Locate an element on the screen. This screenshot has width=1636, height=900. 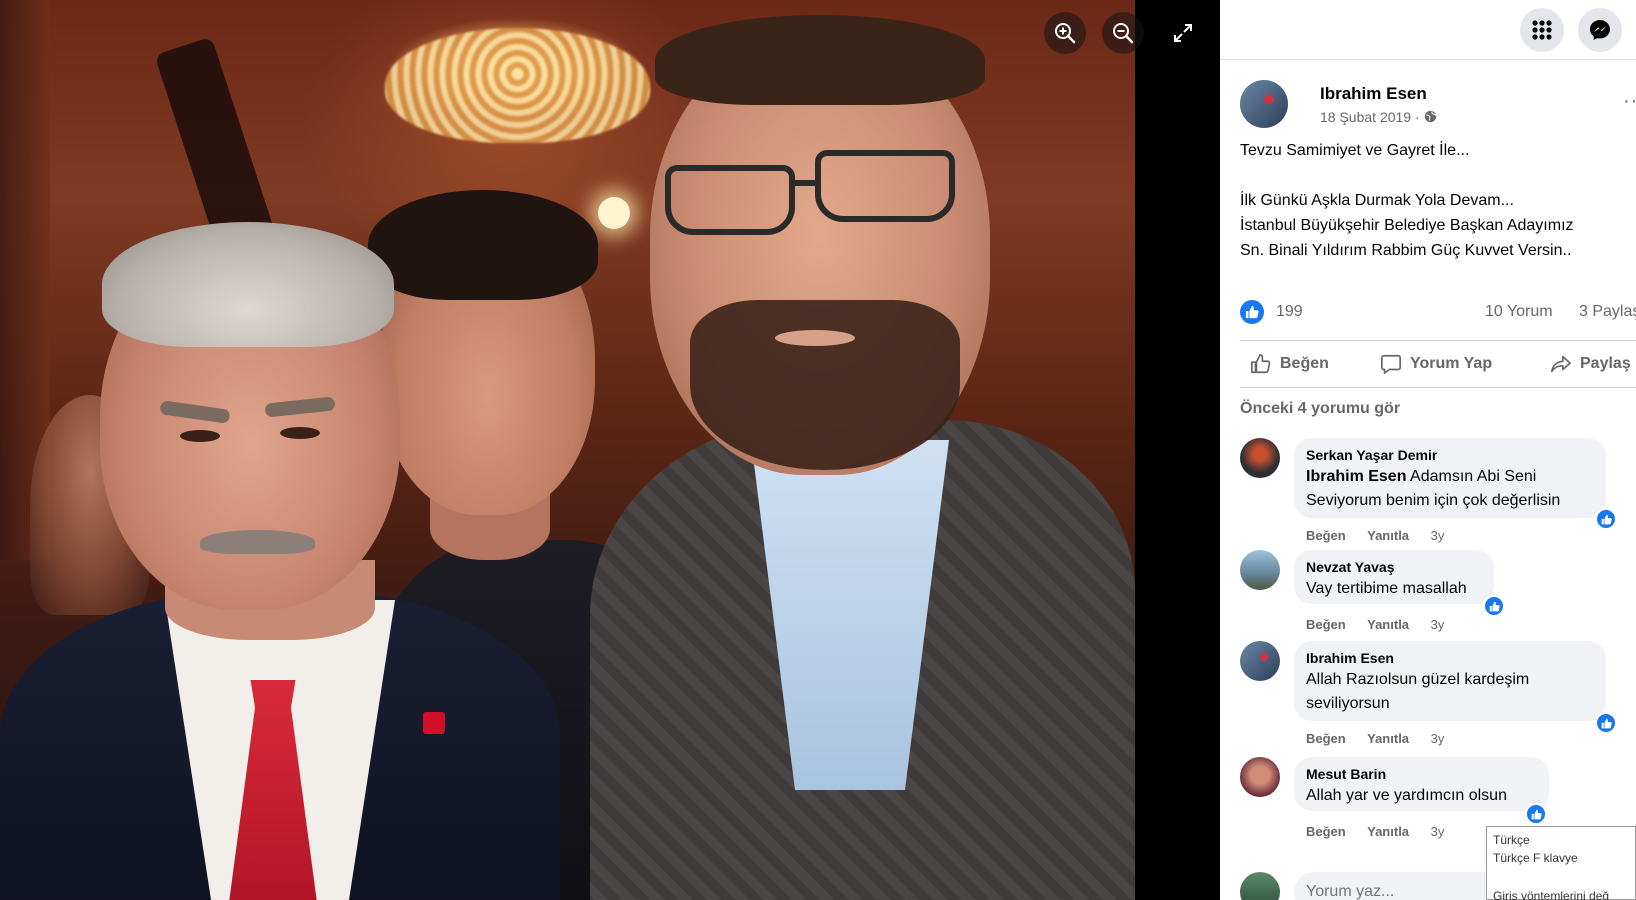
like-button: Beğen is located at coordinates (1289, 364).